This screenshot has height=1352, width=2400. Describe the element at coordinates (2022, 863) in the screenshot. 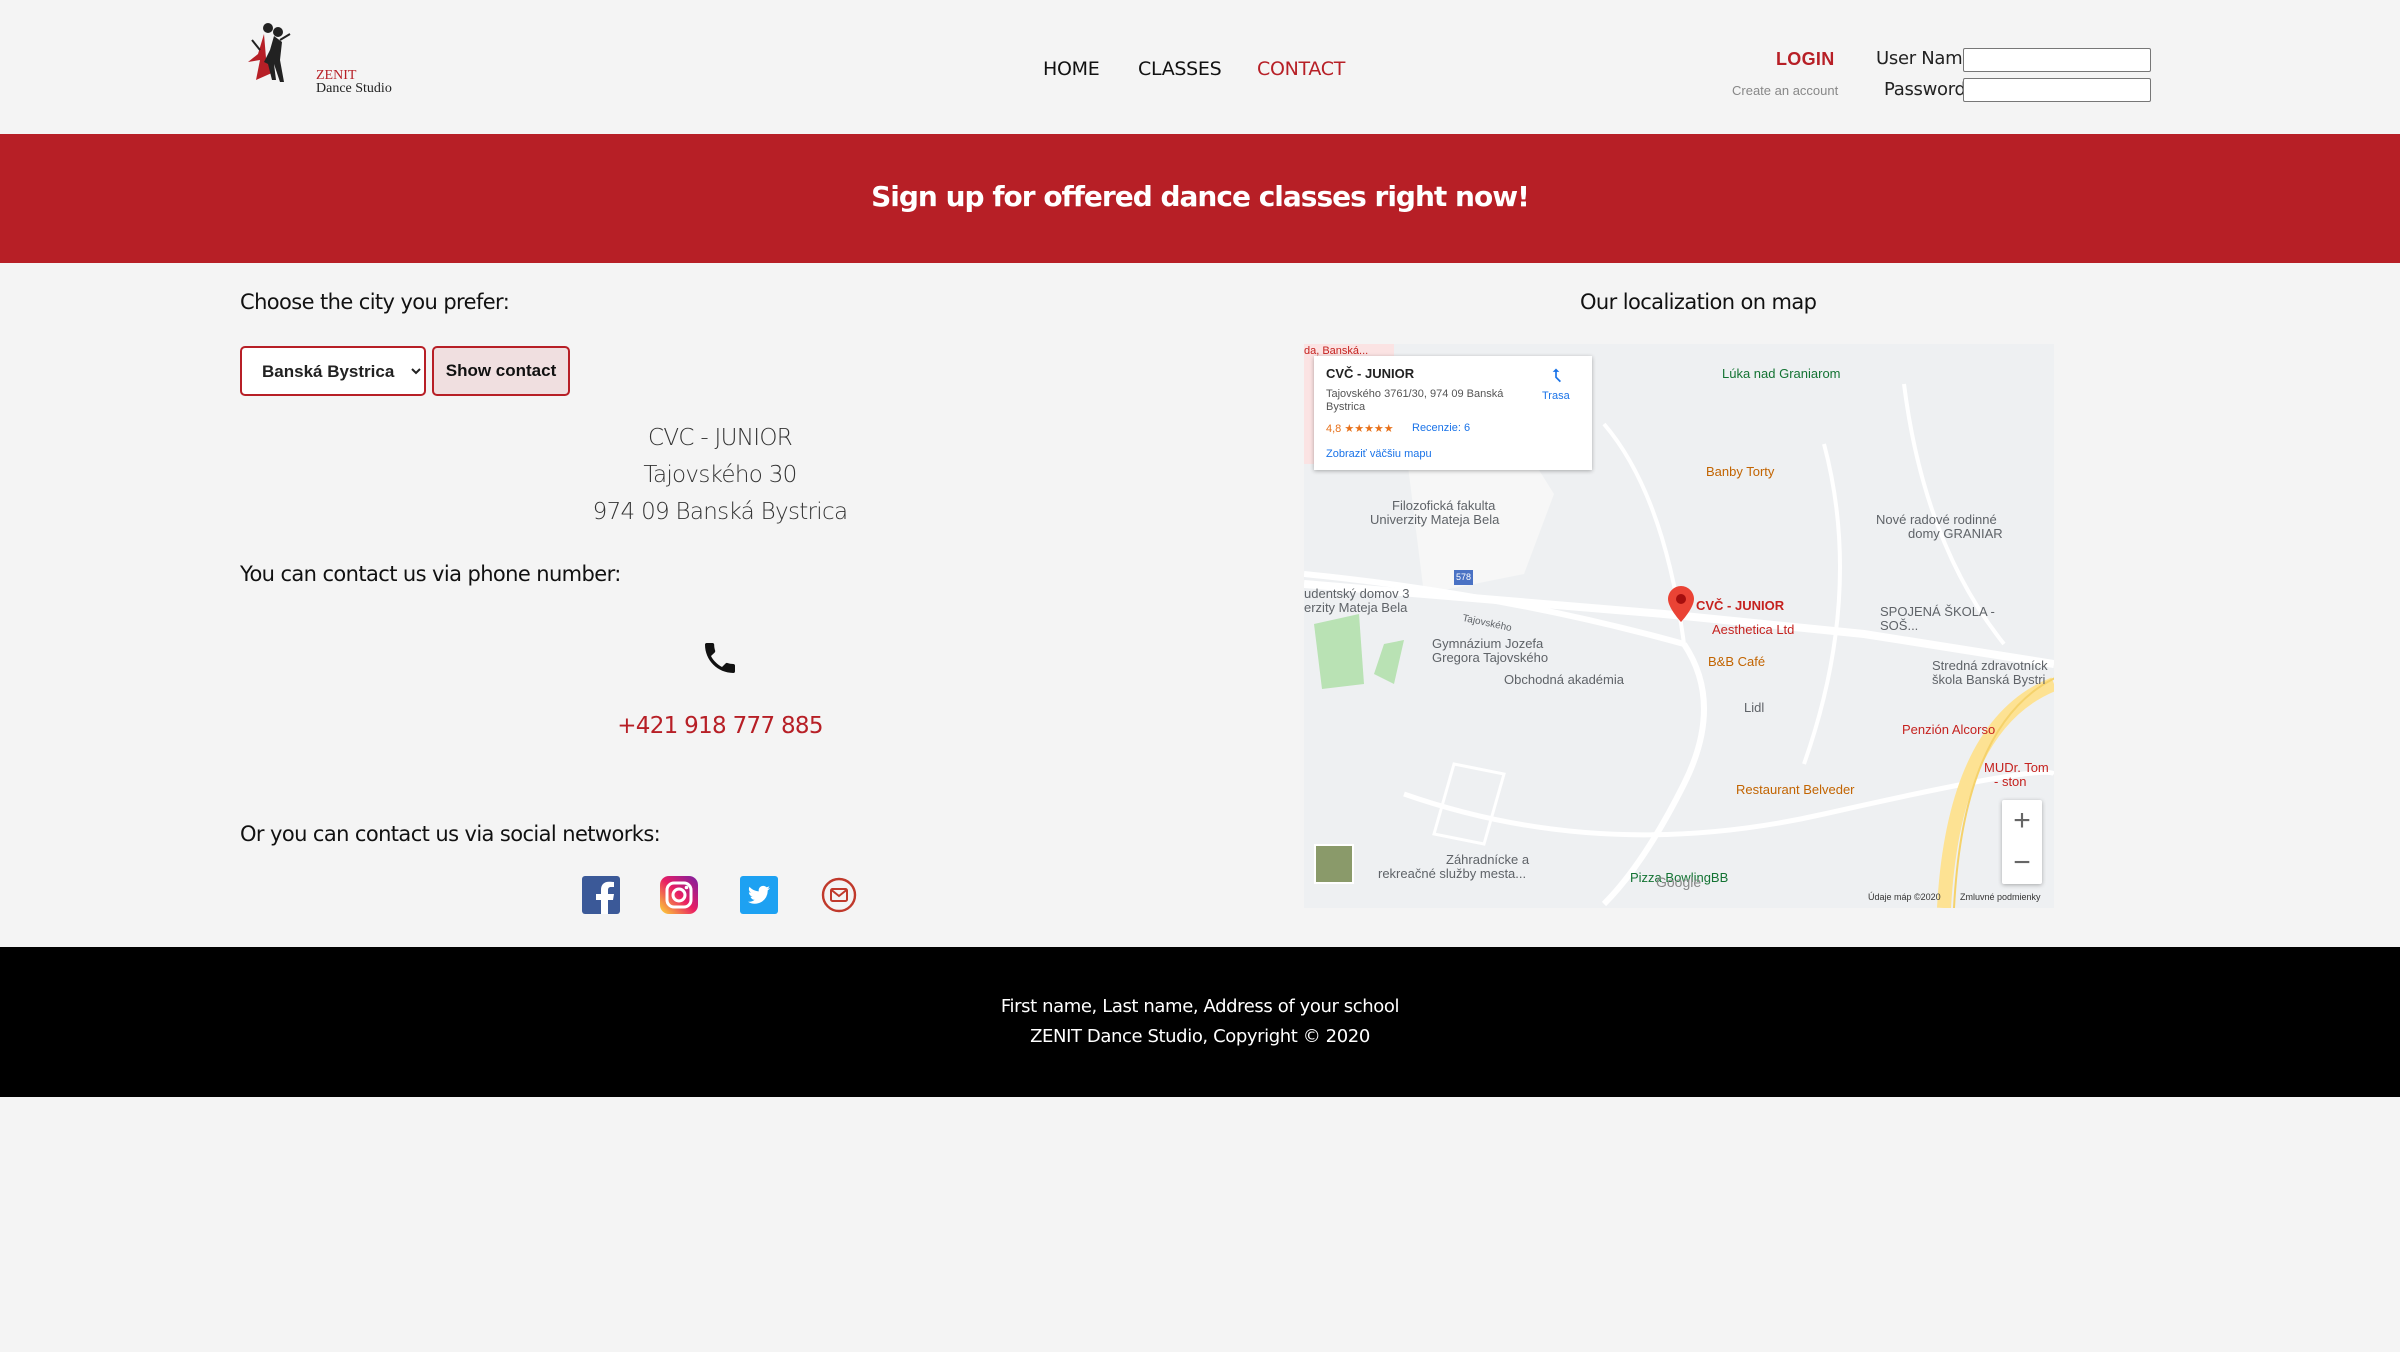

I see `zoom-out-button: −` at that location.